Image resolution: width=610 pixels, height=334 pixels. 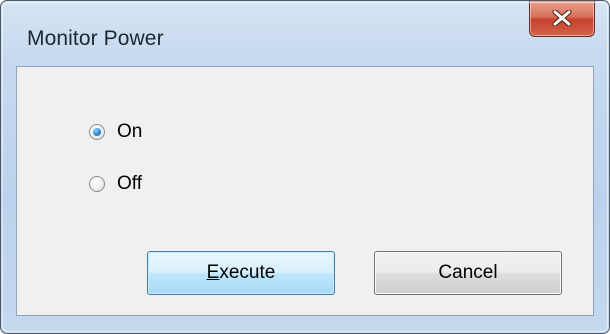 I want to click on execute-mnemonic: E, so click(x=213, y=272).